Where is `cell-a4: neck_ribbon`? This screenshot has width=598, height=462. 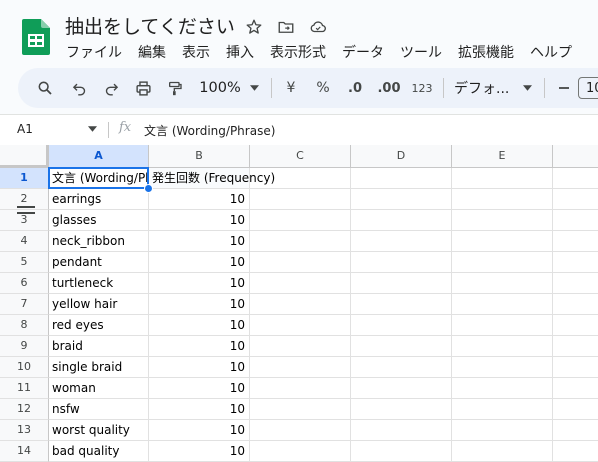 cell-a4: neck_ribbon is located at coordinates (99, 241).